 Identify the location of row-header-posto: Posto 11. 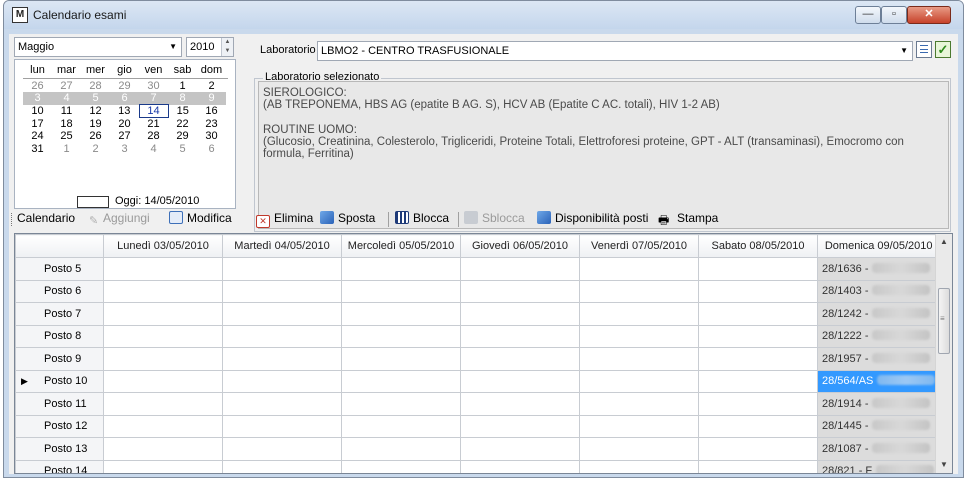
(59, 404).